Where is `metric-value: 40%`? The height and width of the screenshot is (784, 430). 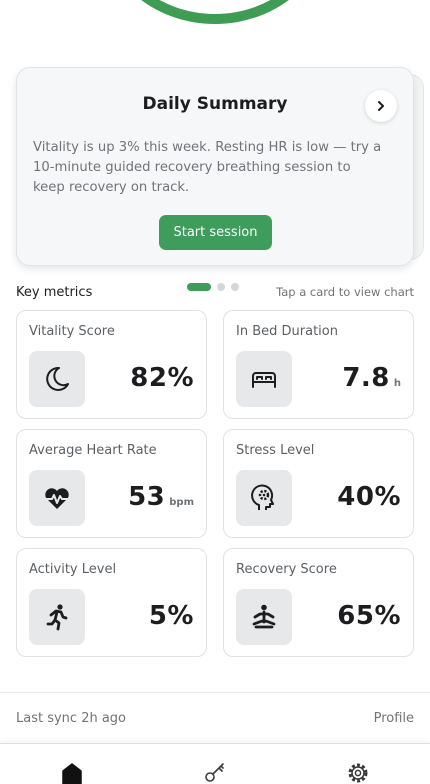 metric-value: 40% is located at coordinates (369, 497).